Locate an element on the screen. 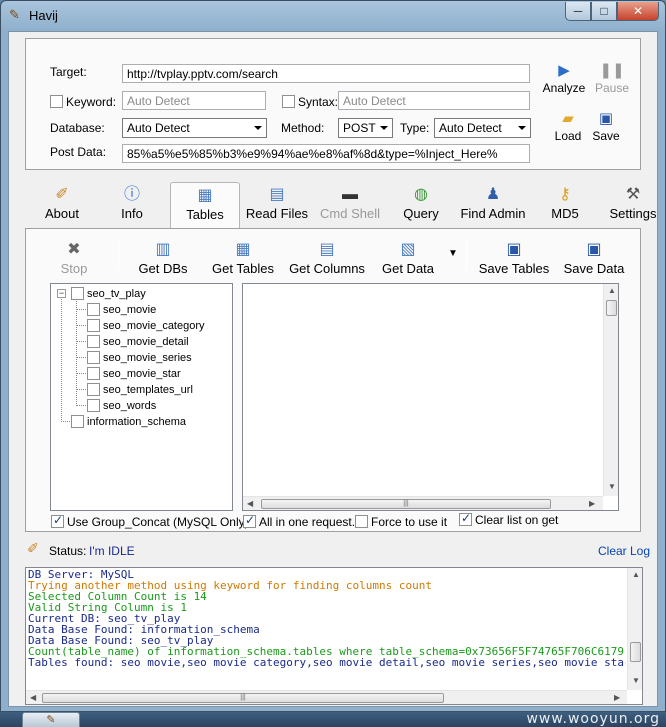  tools-icon: ⚒ is located at coordinates (633, 194).